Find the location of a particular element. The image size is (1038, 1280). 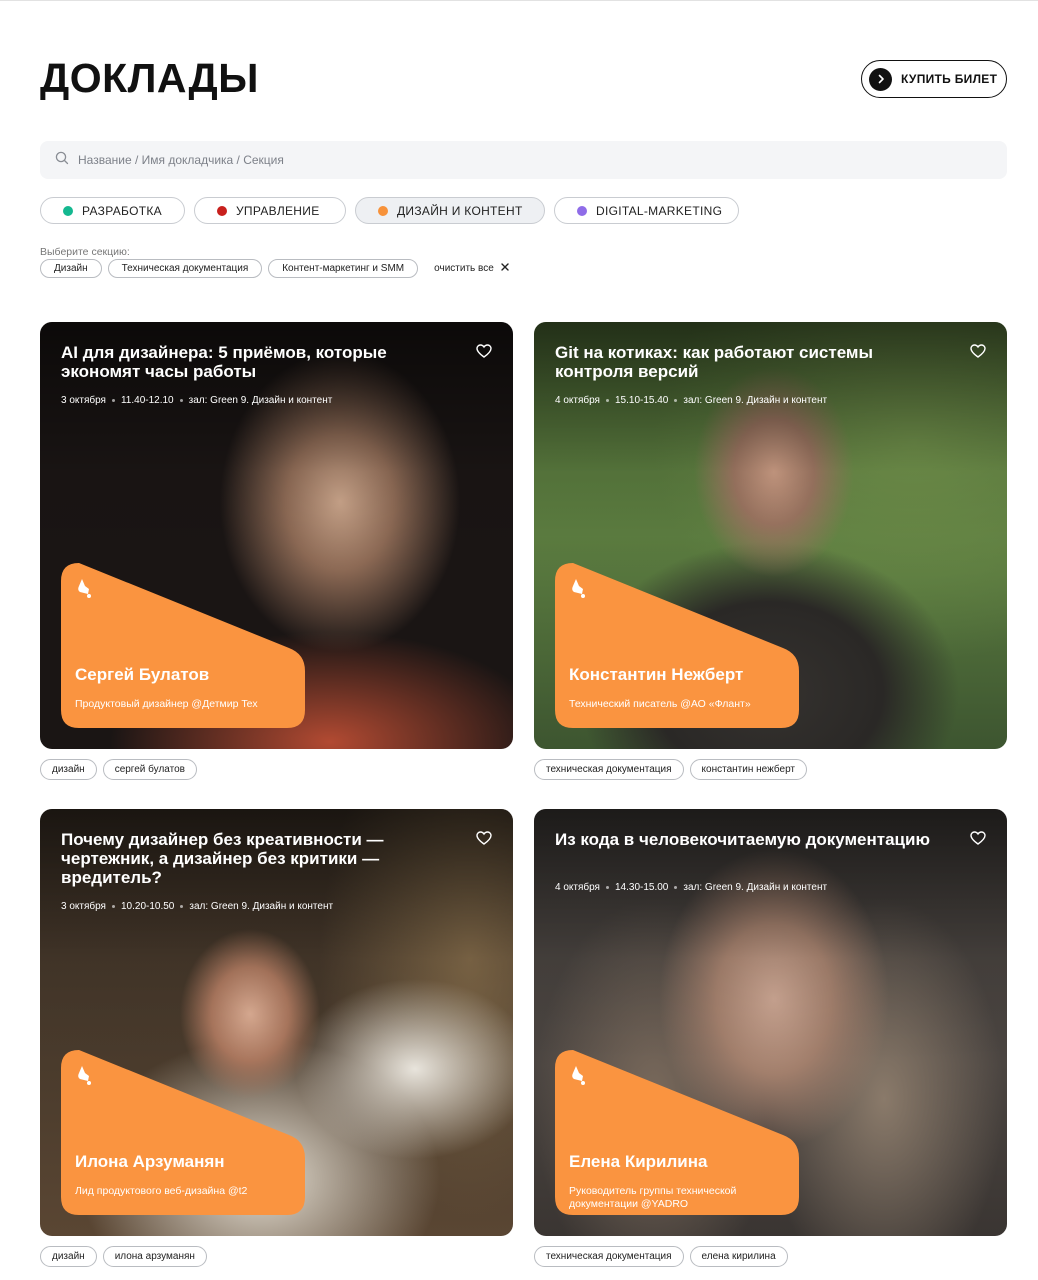

category-development: РАЗРАБОТКА is located at coordinates (112, 210).